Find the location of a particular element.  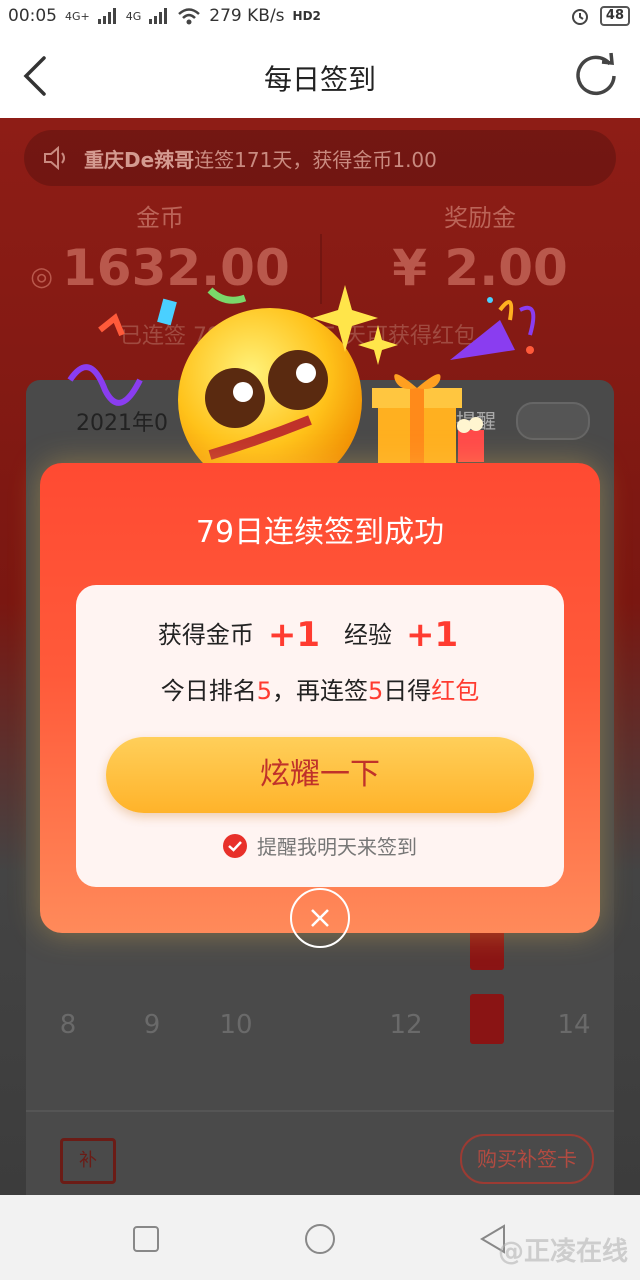

divider is located at coordinates (320, 1111).